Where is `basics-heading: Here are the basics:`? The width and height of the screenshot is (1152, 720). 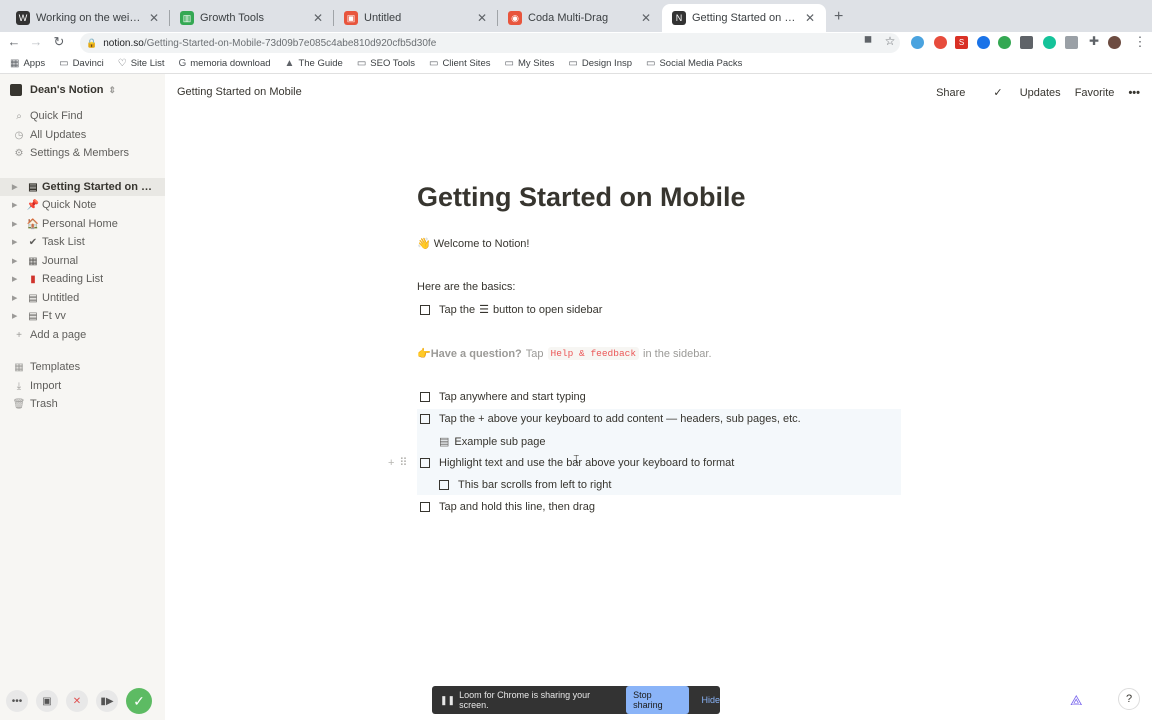 basics-heading: Here are the basics: is located at coordinates (466, 287).